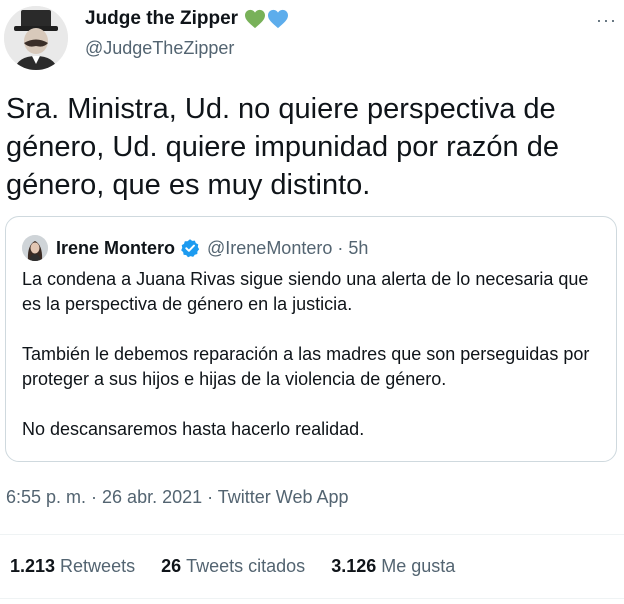 The image size is (624, 604). I want to click on more-options-icon: ···, so click(606, 20).